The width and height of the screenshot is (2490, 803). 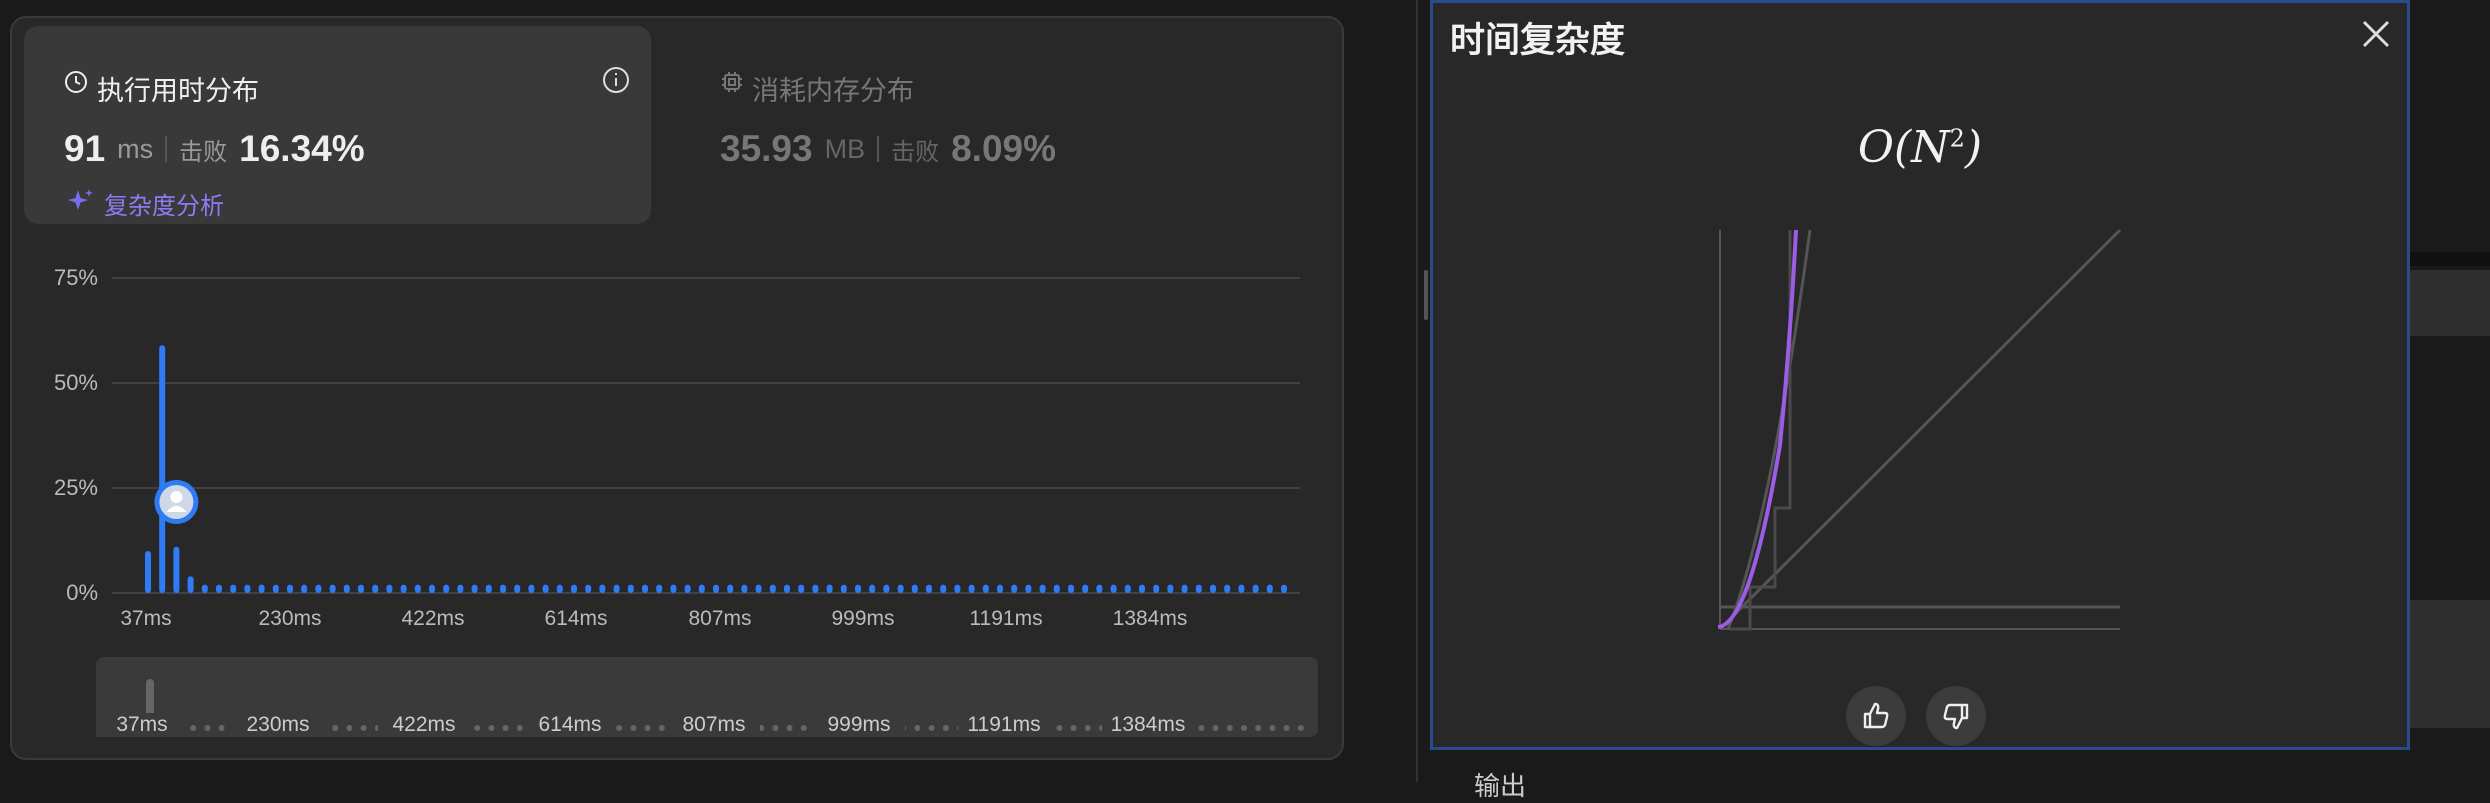 I want to click on slider-tick-label: 1191ms, so click(x=1004, y=725).